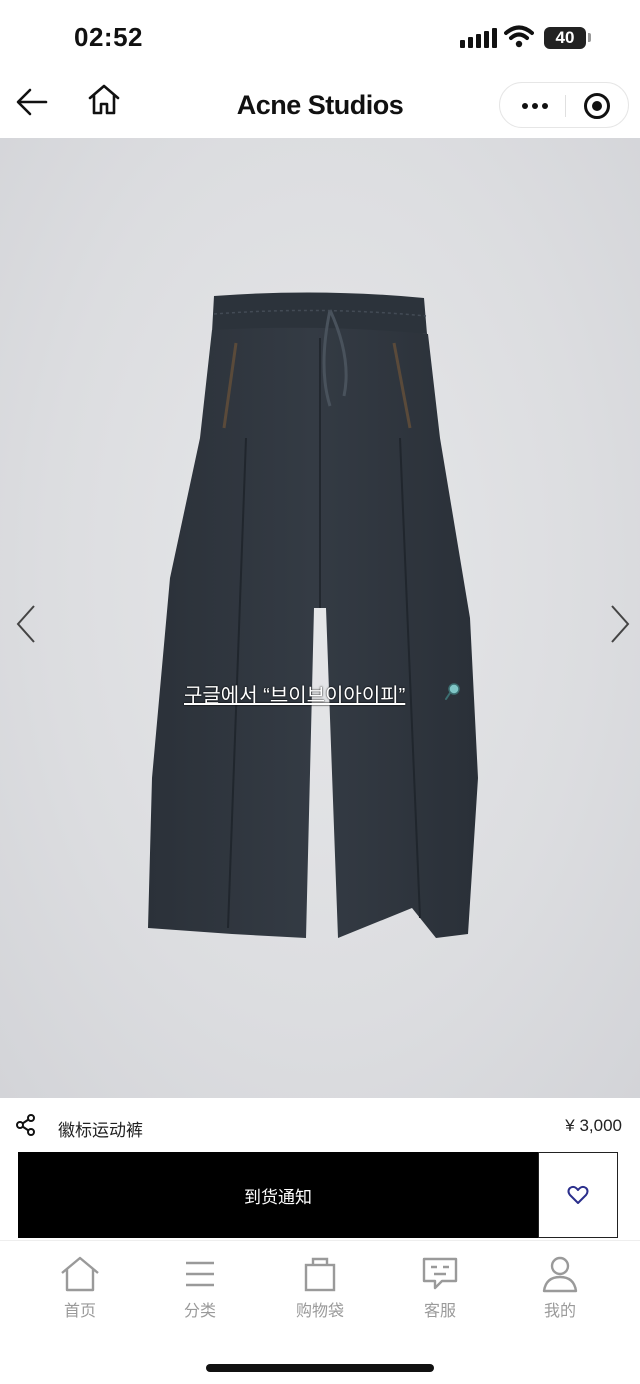 The image size is (640, 1384). What do you see at coordinates (26, 624) in the screenshot?
I see `carousel-prev-icon` at bounding box center [26, 624].